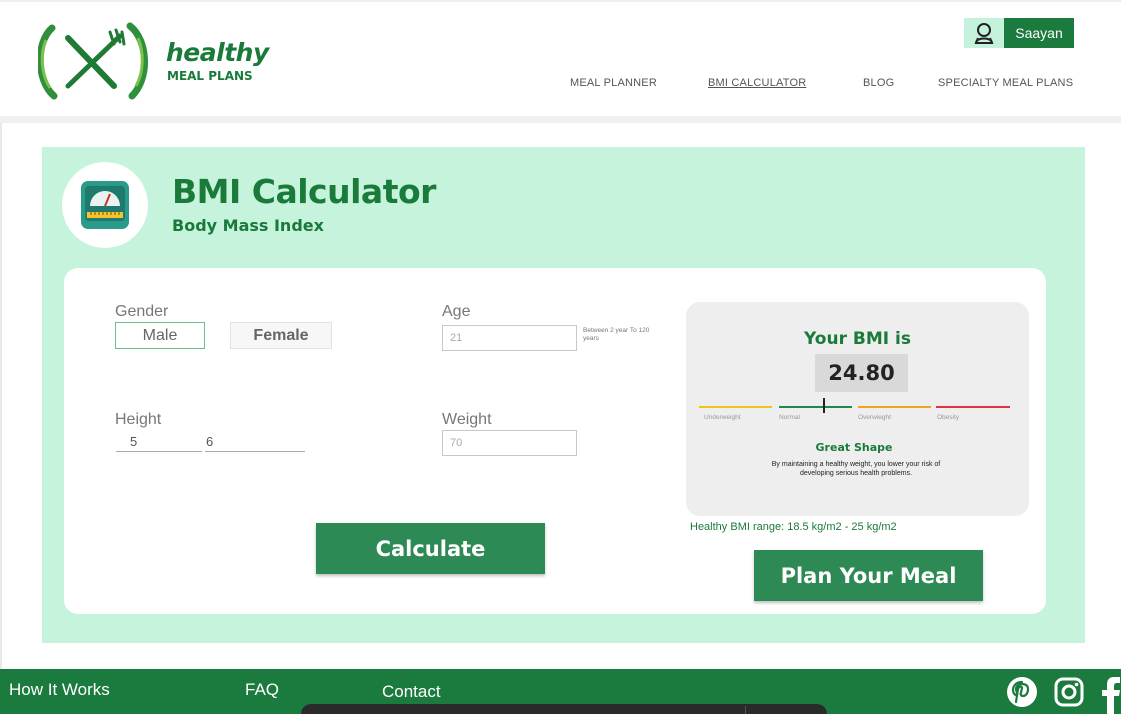 The height and width of the screenshot is (714, 1121). What do you see at coordinates (456, 311) in the screenshot?
I see `age-label: Age` at bounding box center [456, 311].